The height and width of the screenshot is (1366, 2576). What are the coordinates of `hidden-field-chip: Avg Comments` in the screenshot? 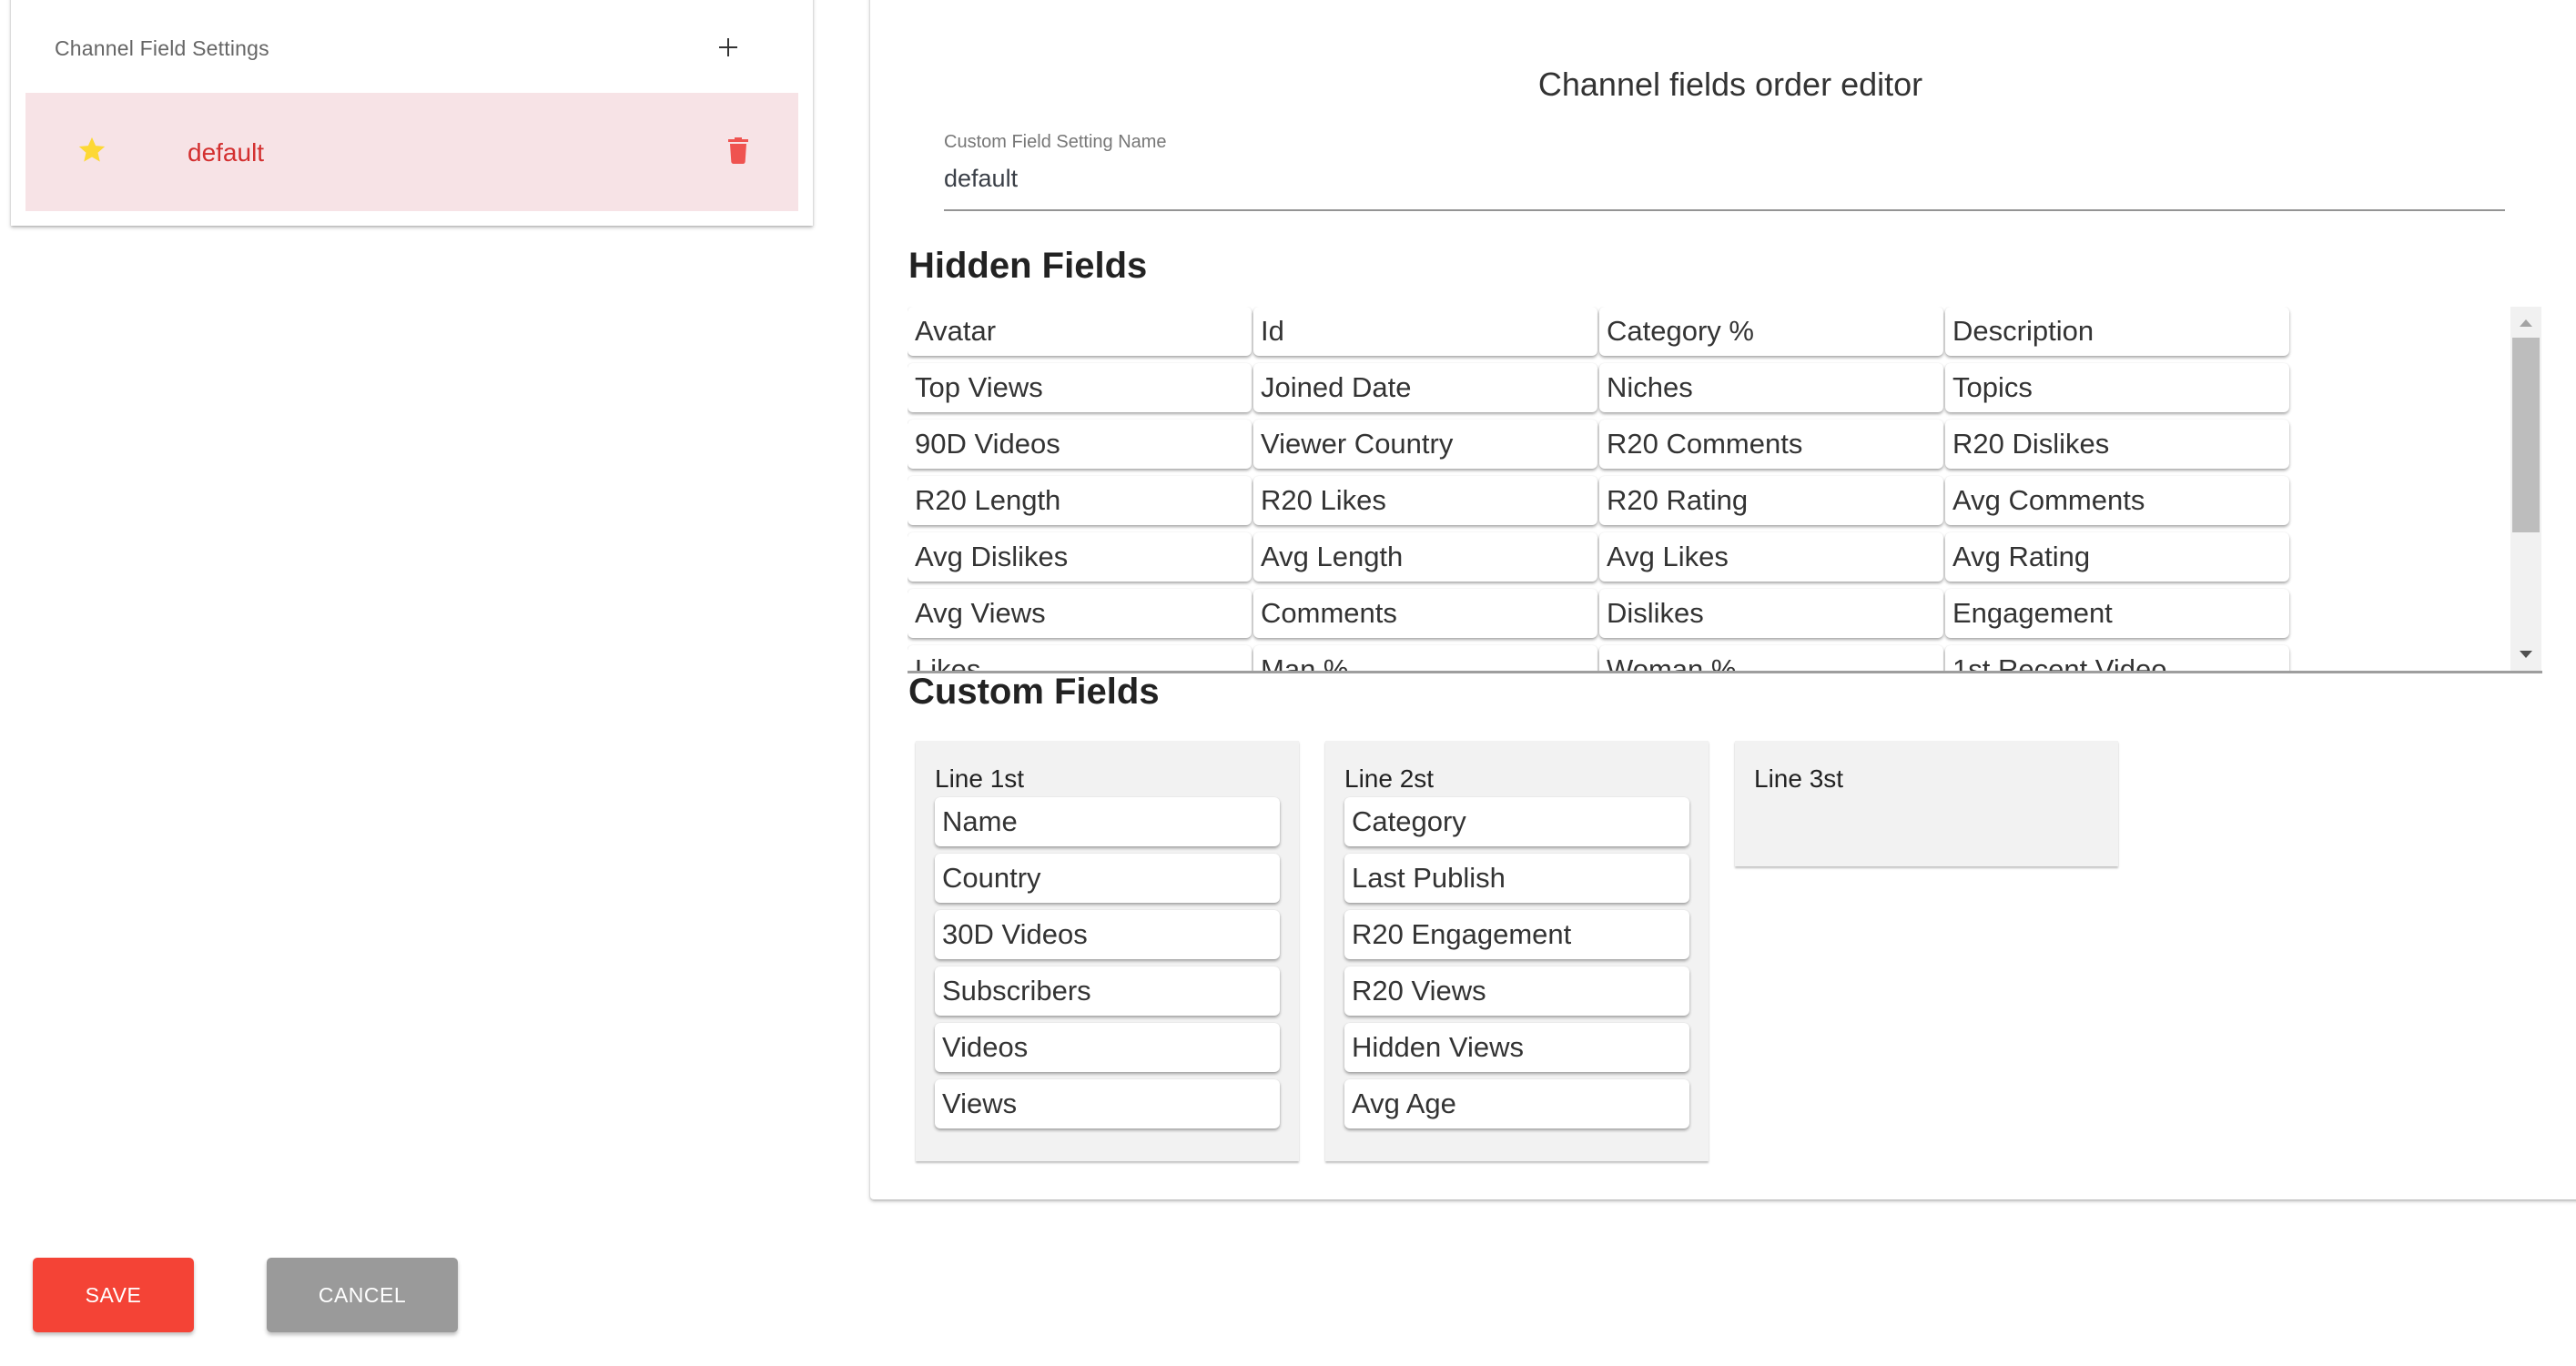 It's located at (2117, 500).